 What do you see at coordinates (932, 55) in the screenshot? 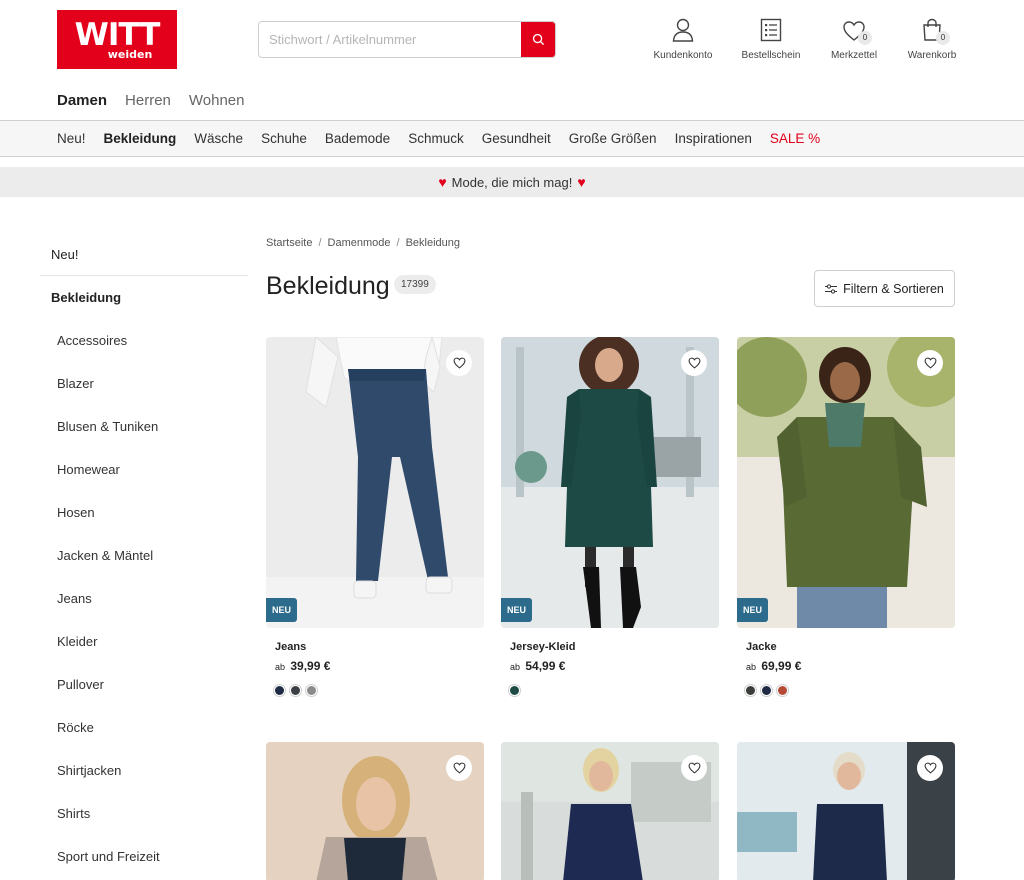
I see `cart-label: Warenkorb` at bounding box center [932, 55].